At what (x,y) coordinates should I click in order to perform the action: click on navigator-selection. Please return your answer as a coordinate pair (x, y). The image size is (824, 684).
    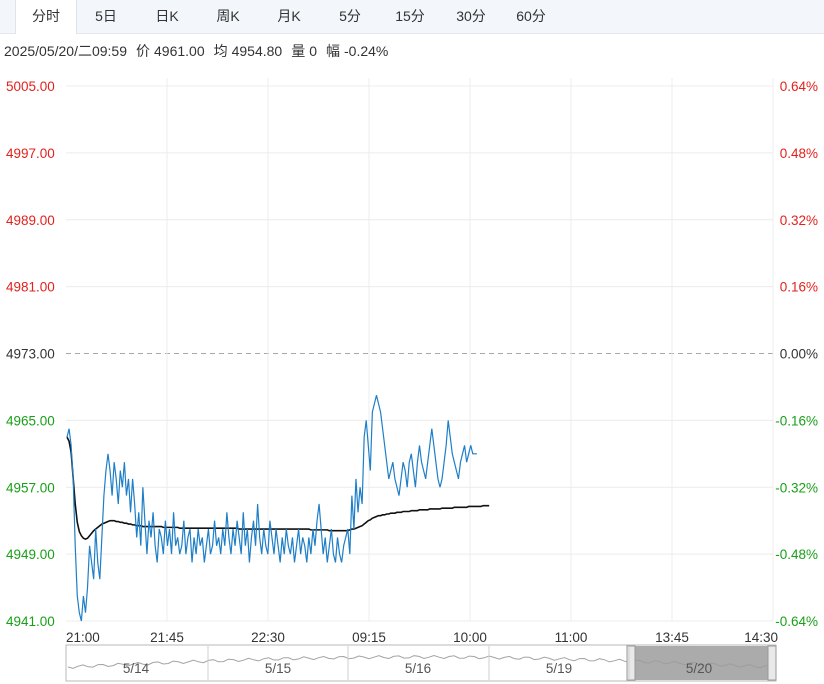
    Looking at the image, I should click on (701, 663).